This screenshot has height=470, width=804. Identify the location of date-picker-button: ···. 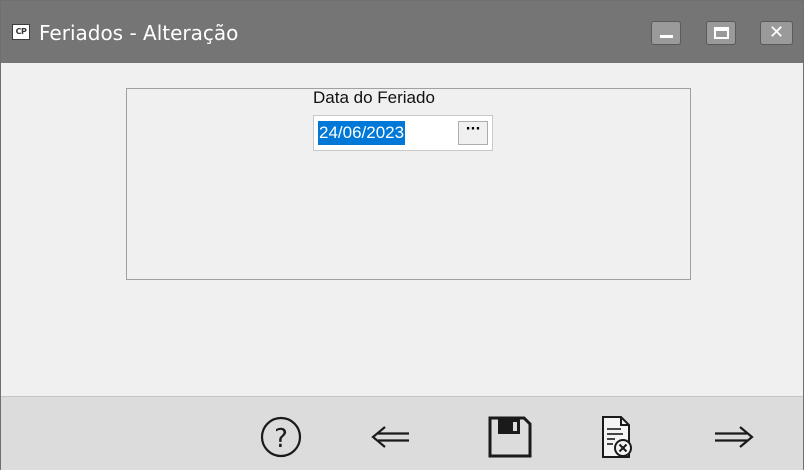
(473, 133).